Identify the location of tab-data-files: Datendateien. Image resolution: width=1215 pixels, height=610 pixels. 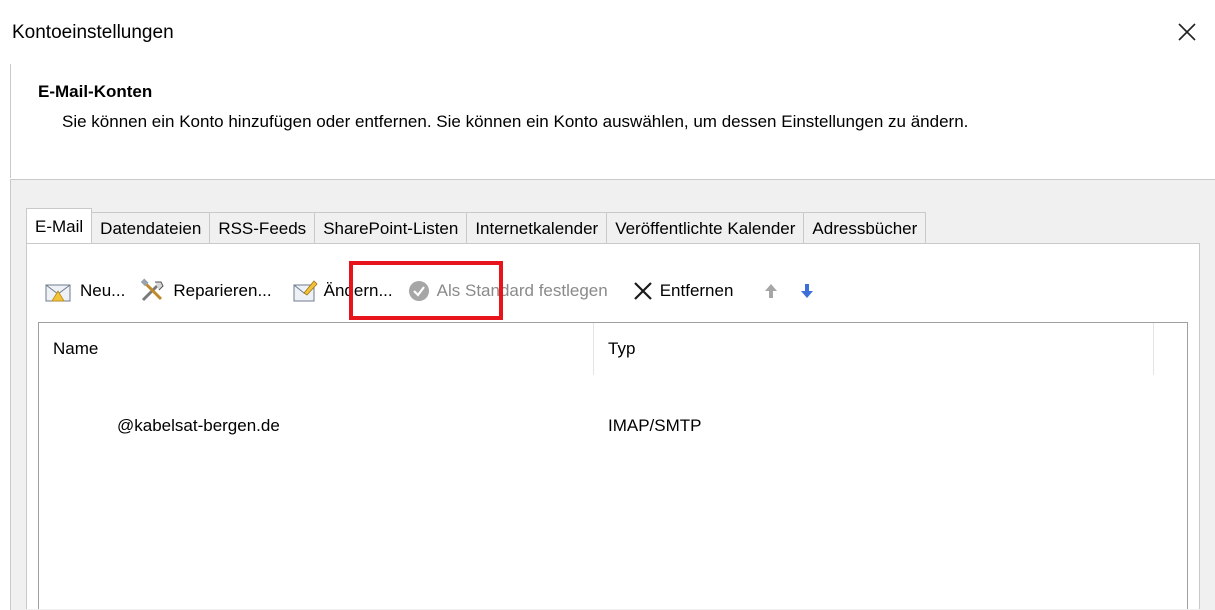
(151, 228).